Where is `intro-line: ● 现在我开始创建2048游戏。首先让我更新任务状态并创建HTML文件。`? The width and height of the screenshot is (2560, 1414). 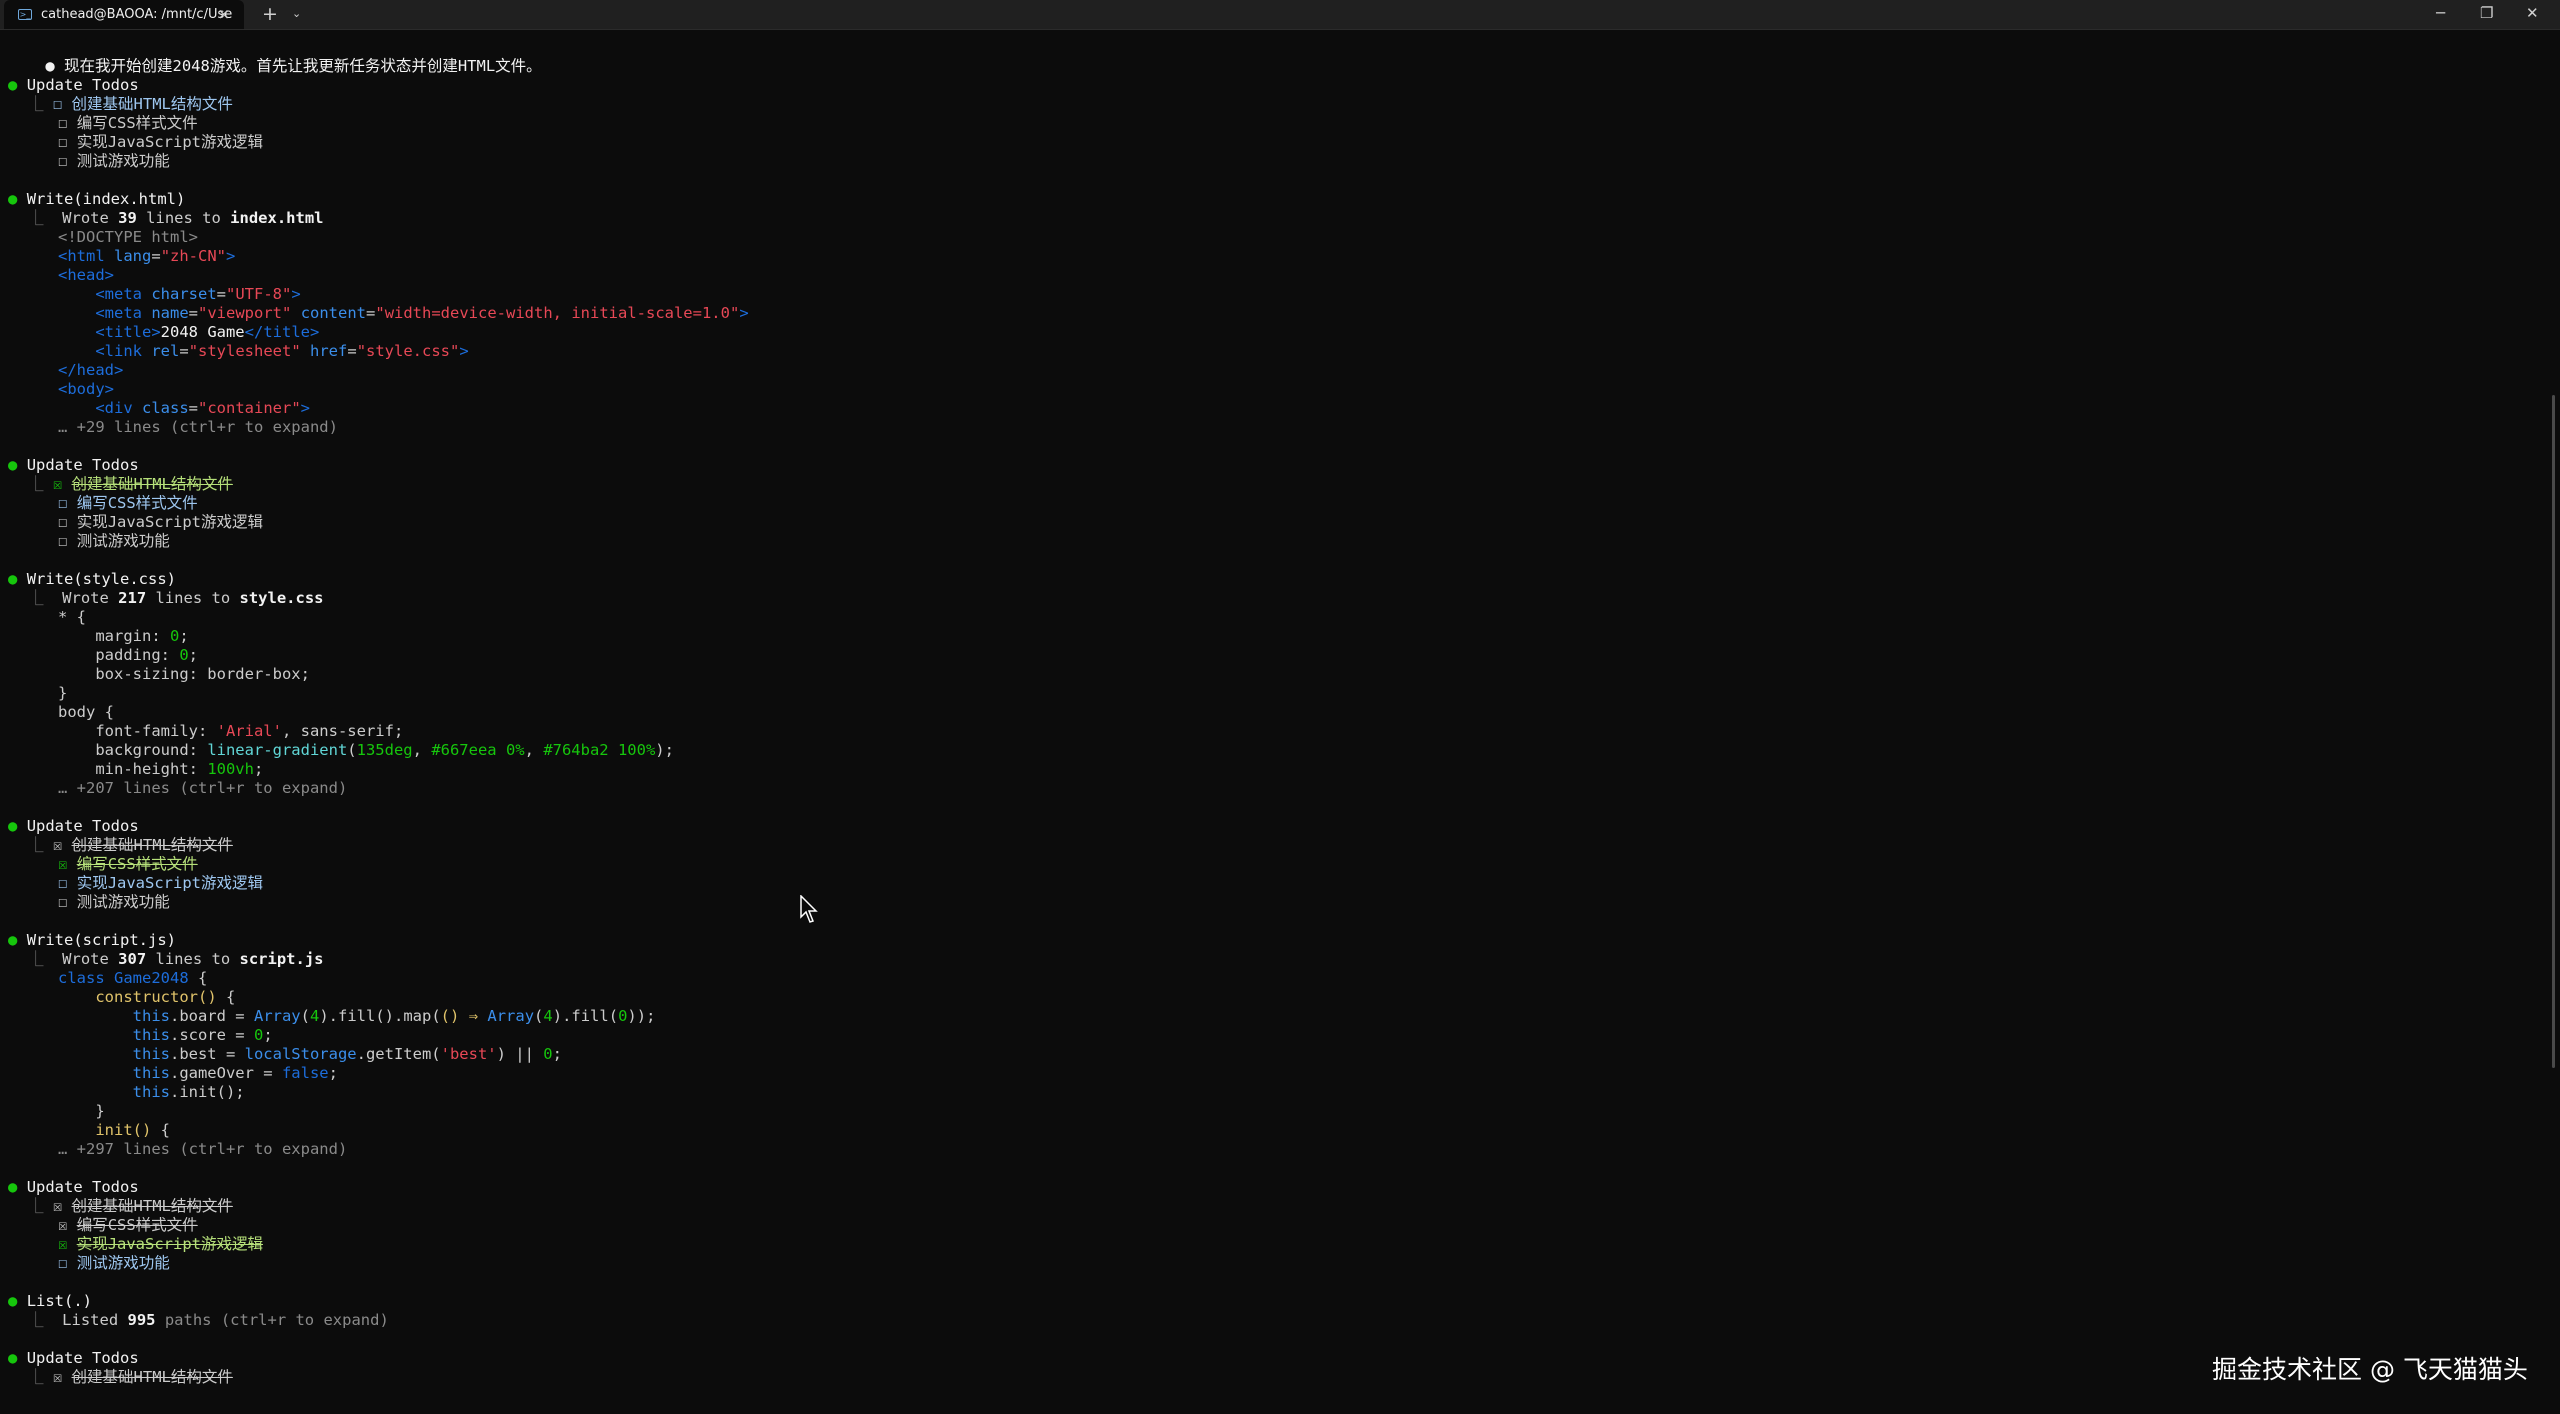 intro-line: ● 现在我开始创建2048游戏。首先让我更新任务状态并创建HTML文件。 is located at coordinates (274, 56).